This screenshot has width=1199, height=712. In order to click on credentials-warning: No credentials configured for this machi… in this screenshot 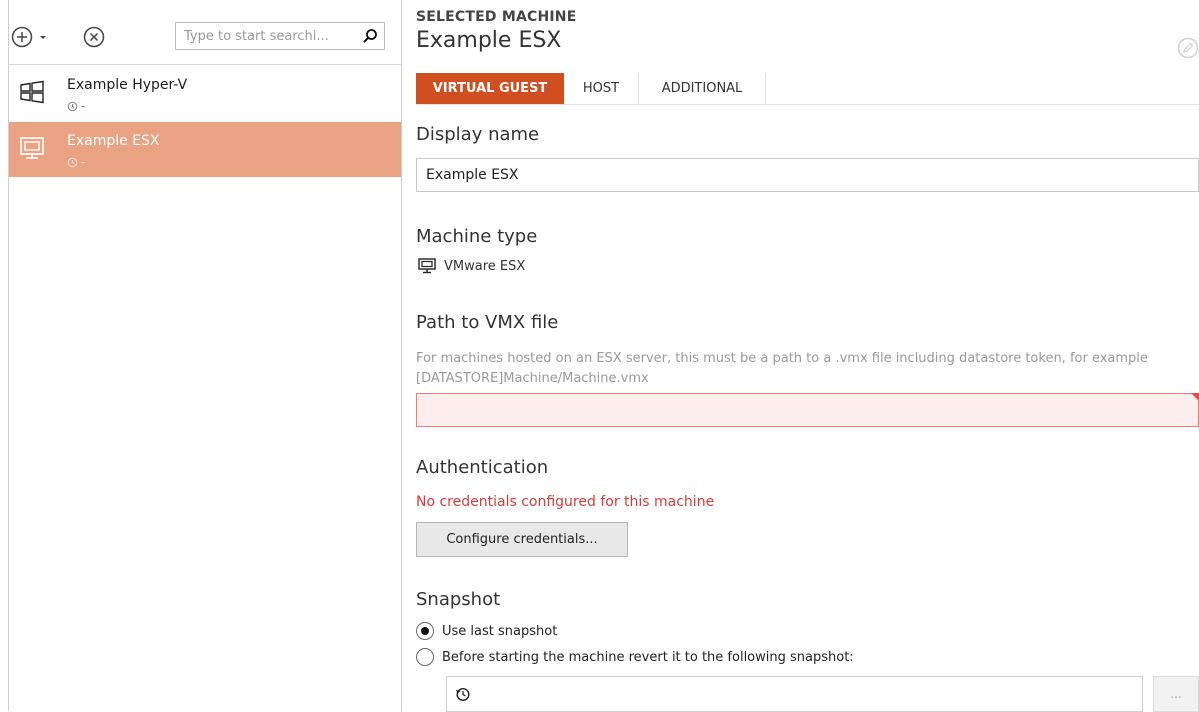, I will do `click(565, 502)`.